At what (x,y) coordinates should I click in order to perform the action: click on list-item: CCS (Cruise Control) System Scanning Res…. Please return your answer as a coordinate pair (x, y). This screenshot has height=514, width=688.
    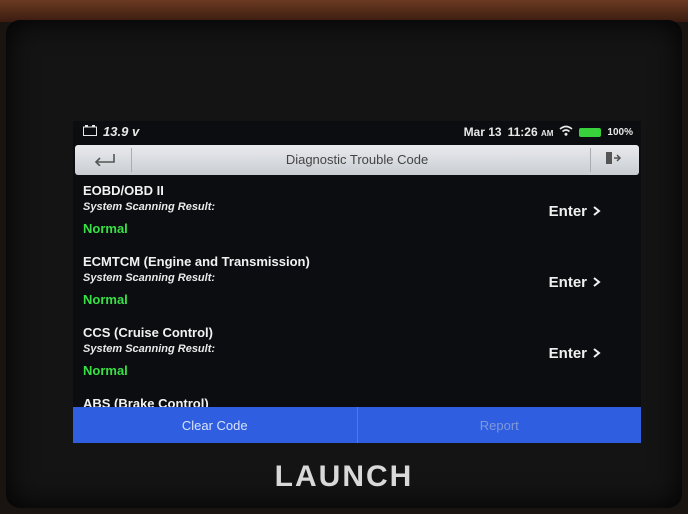
    Looking at the image, I should click on (357, 356).